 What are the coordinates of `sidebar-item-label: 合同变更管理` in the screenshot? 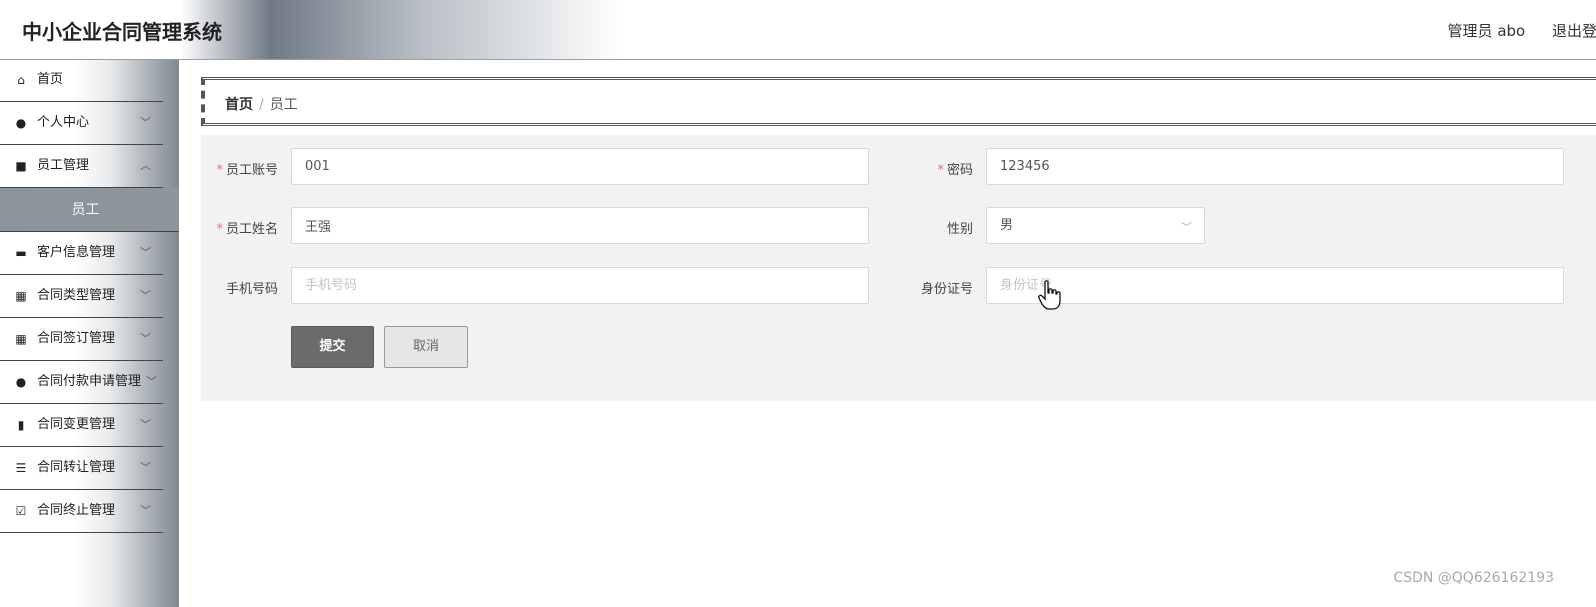 It's located at (76, 424).